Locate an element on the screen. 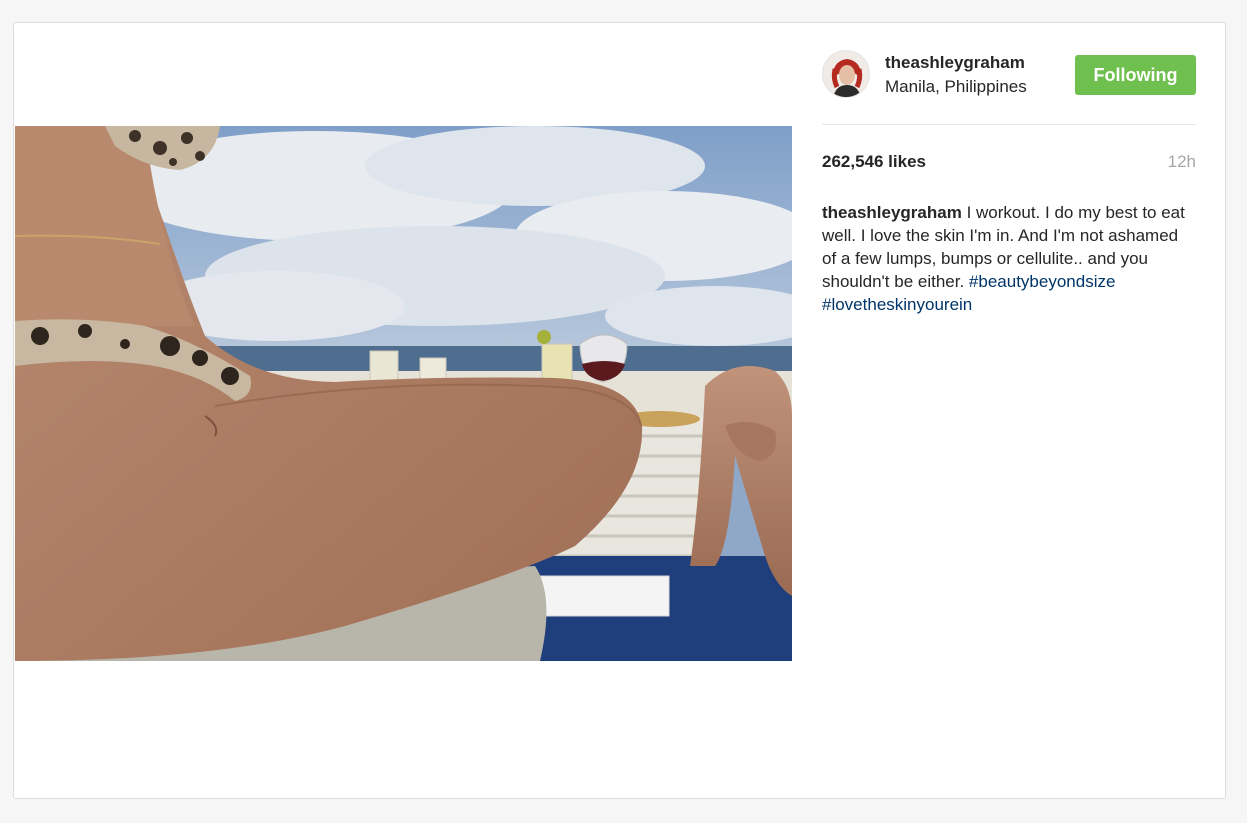 This screenshot has width=1247, height=823. divider is located at coordinates (1009, 124).